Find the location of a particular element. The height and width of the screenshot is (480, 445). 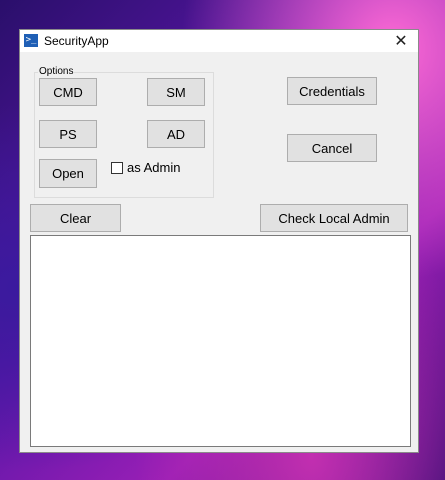

options-group-label: Options is located at coordinates (56, 71).